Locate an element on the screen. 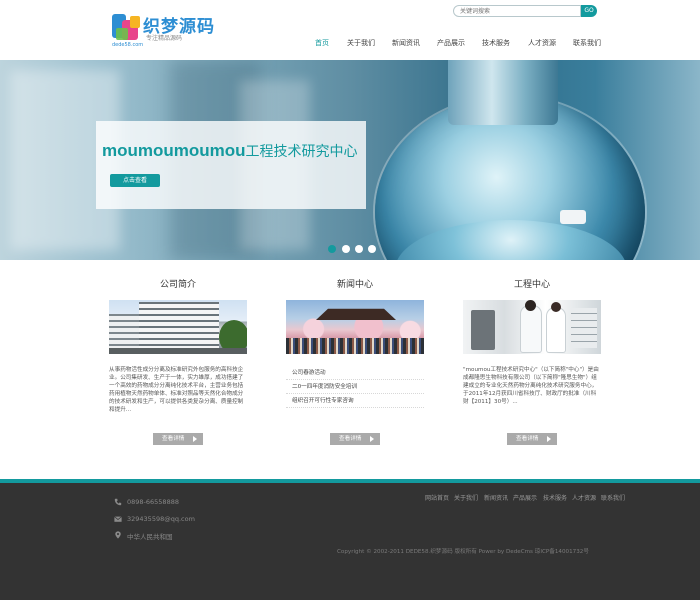 Image resolution: width=700 pixels, height=600 pixels. logo-tagline: 专注精品源码 is located at coordinates (164, 38).